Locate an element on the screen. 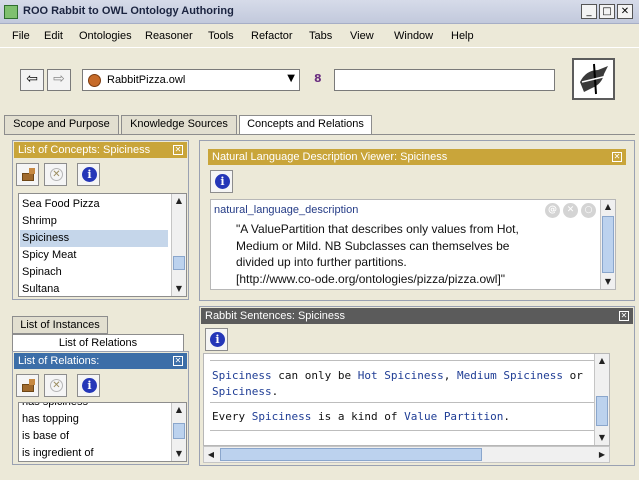  annotation-options-icon: ○ is located at coordinates (588, 210).